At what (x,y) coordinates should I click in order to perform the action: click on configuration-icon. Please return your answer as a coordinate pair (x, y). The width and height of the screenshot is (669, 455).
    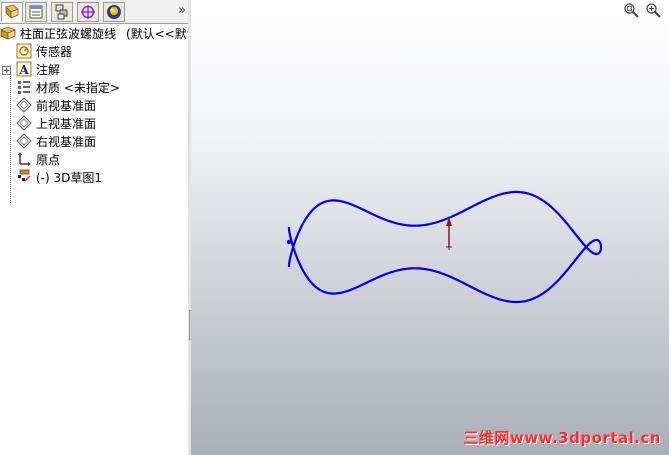
    Looking at the image, I should click on (61, 12).